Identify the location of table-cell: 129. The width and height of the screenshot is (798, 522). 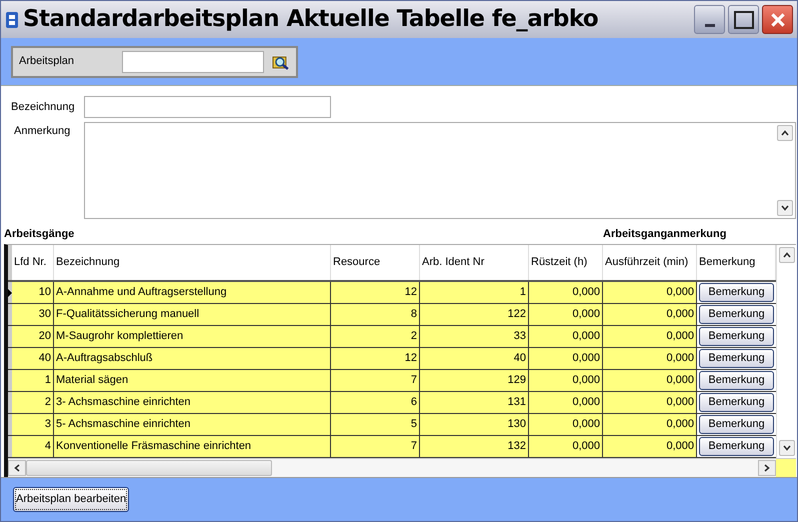
(474, 380).